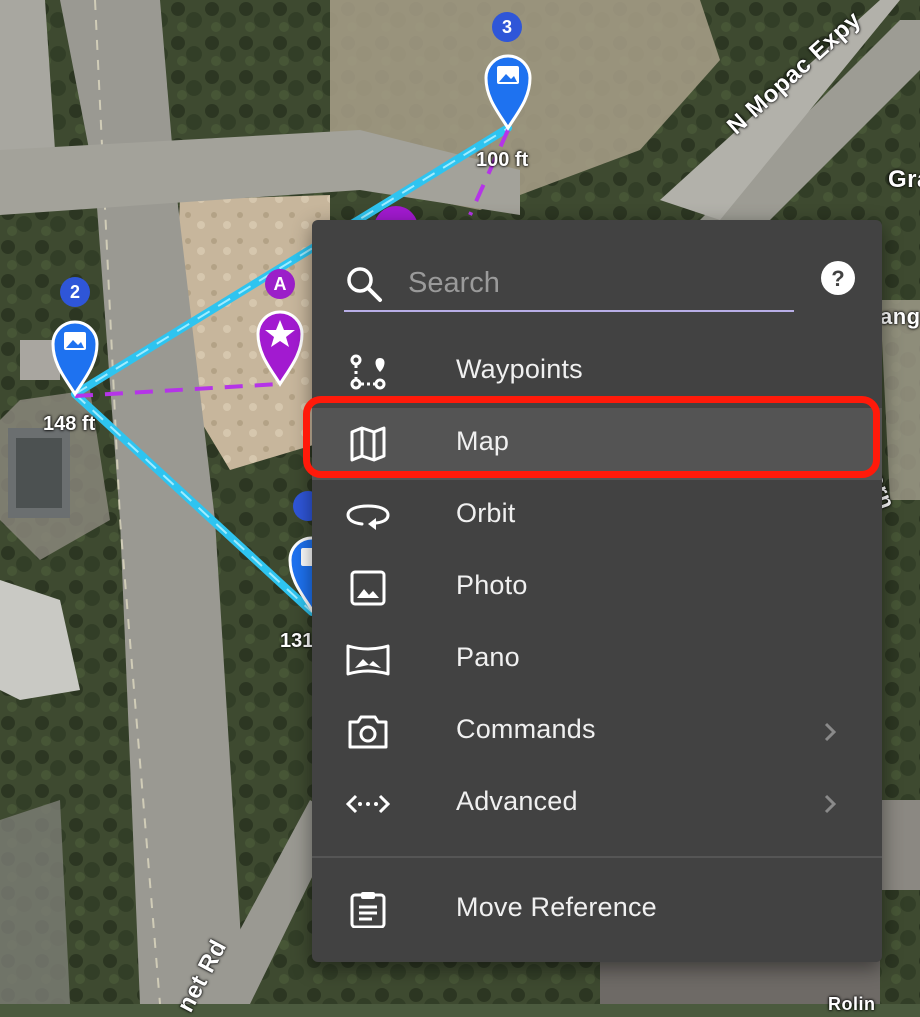  Describe the element at coordinates (852, 1004) in the screenshot. I see `map-label-partial: Rolin` at that location.